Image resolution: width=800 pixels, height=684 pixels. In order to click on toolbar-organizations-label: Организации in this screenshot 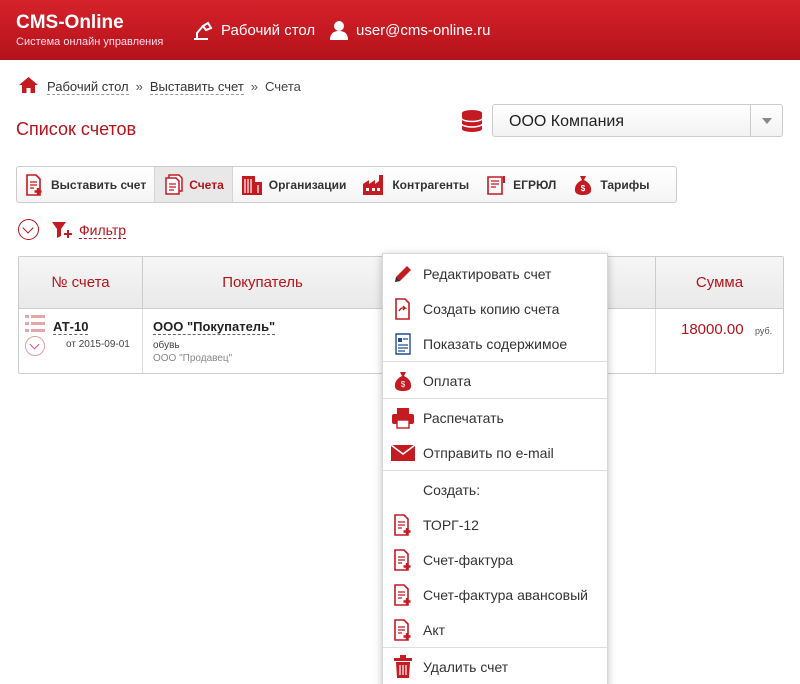, I will do `click(307, 184)`.